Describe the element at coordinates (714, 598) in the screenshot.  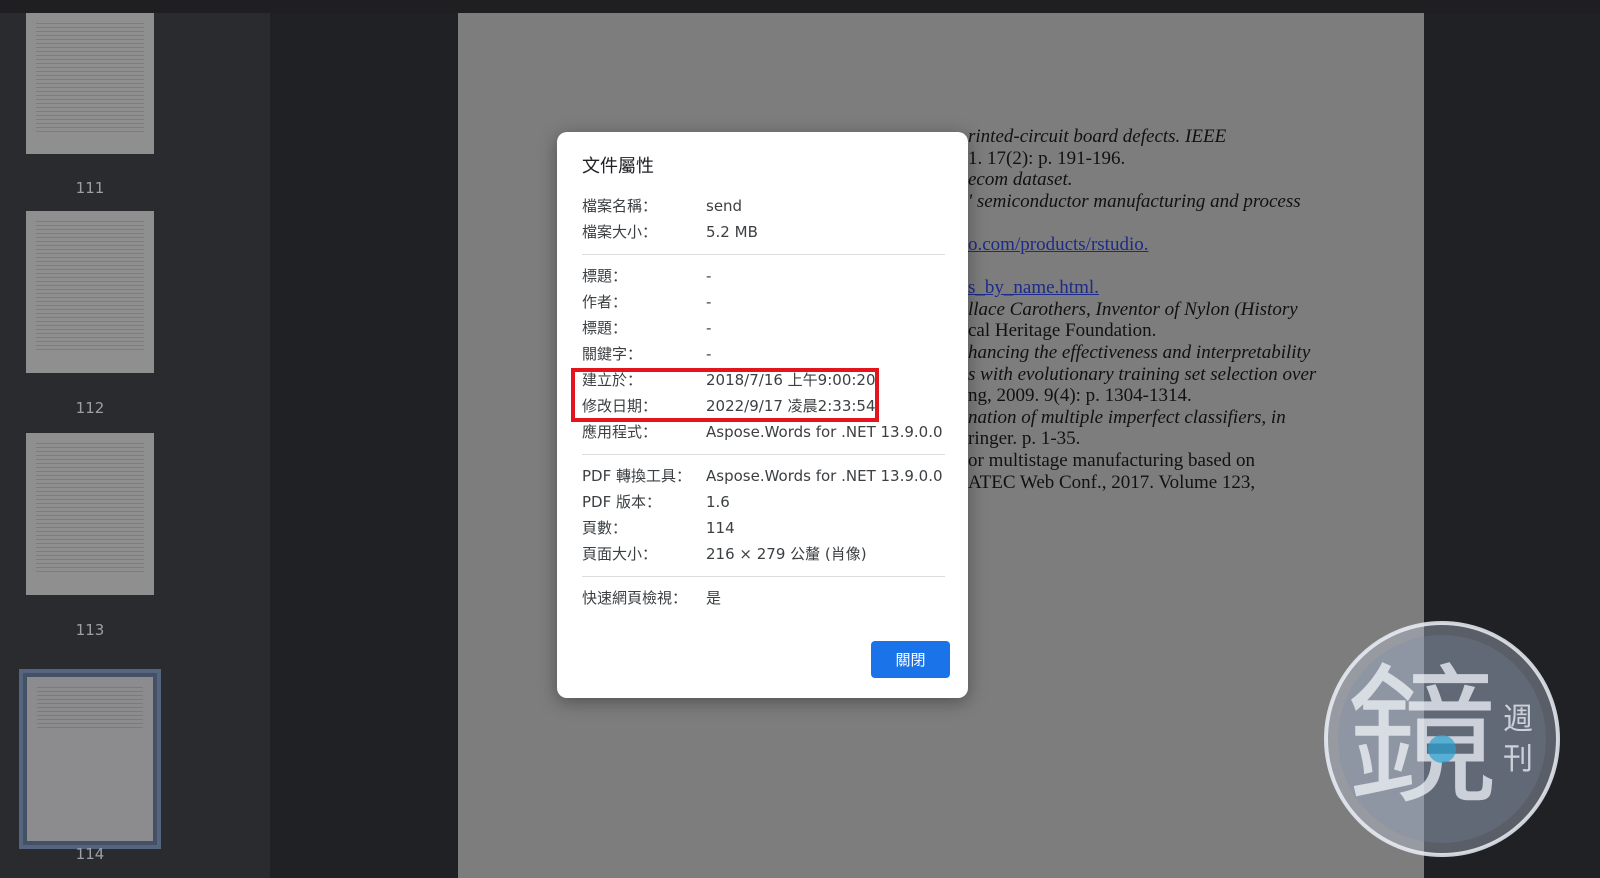
I see `prop-value: 是` at that location.